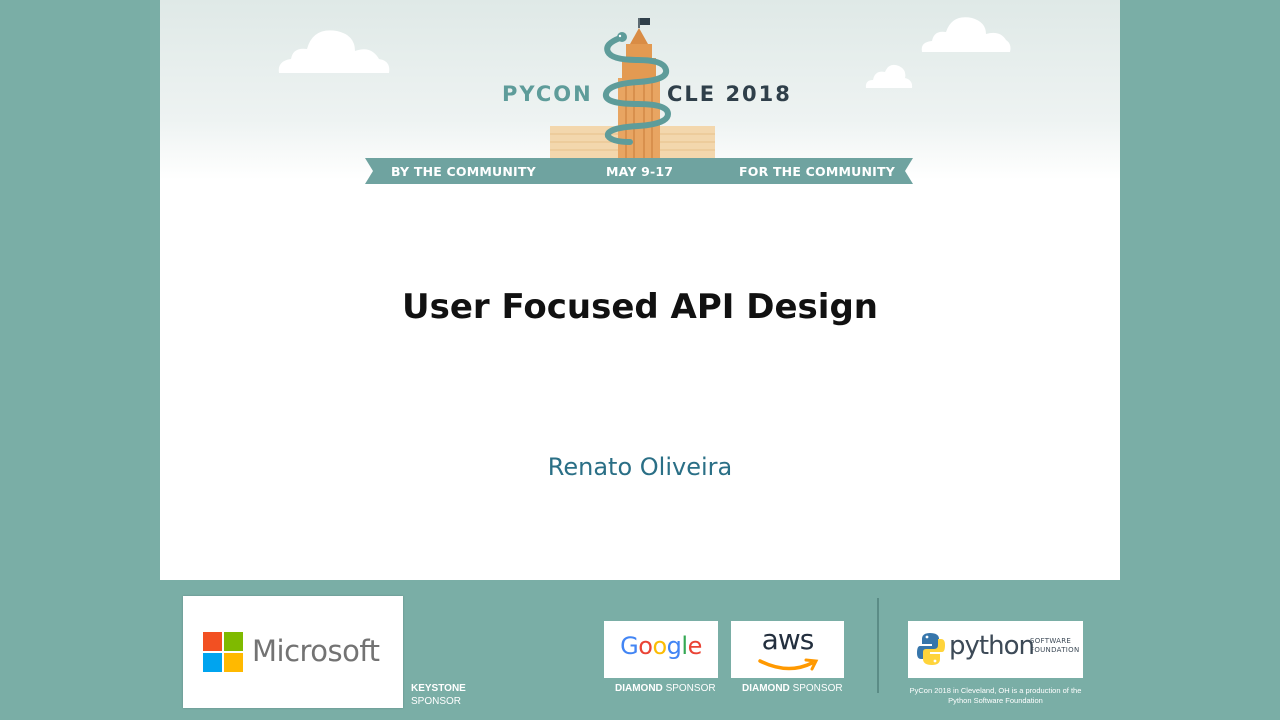  What do you see at coordinates (1051, 641) in the screenshot?
I see `psf-software: SOFTWARE` at bounding box center [1051, 641].